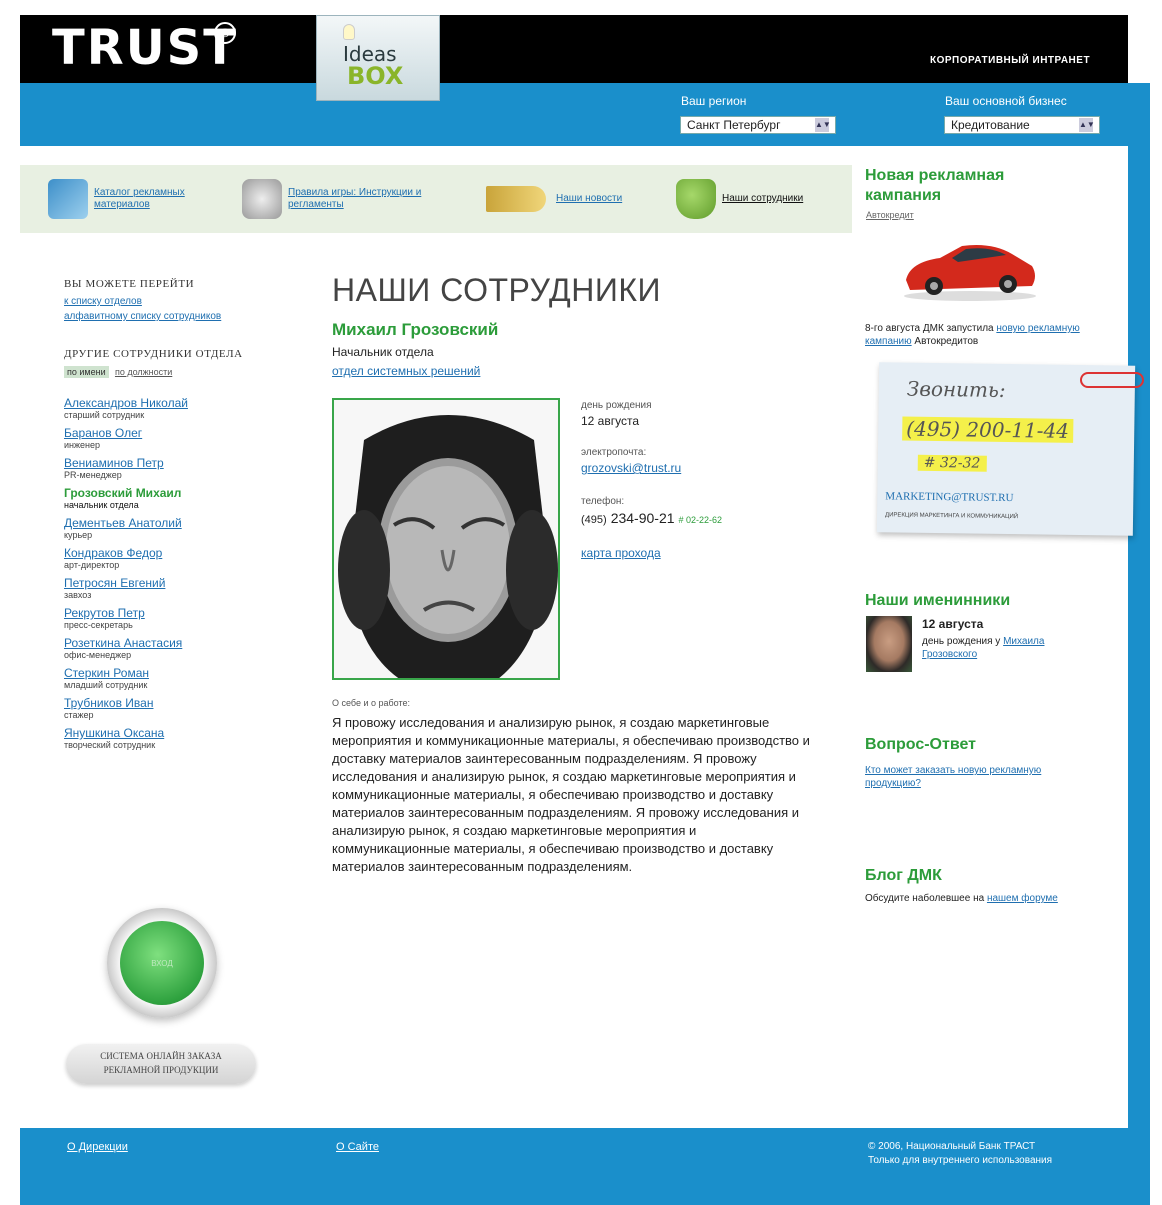 This screenshot has width=1162, height=1205. What do you see at coordinates (988, 429) in the screenshot?
I see `note-phone: (495) 200-11-44` at bounding box center [988, 429].